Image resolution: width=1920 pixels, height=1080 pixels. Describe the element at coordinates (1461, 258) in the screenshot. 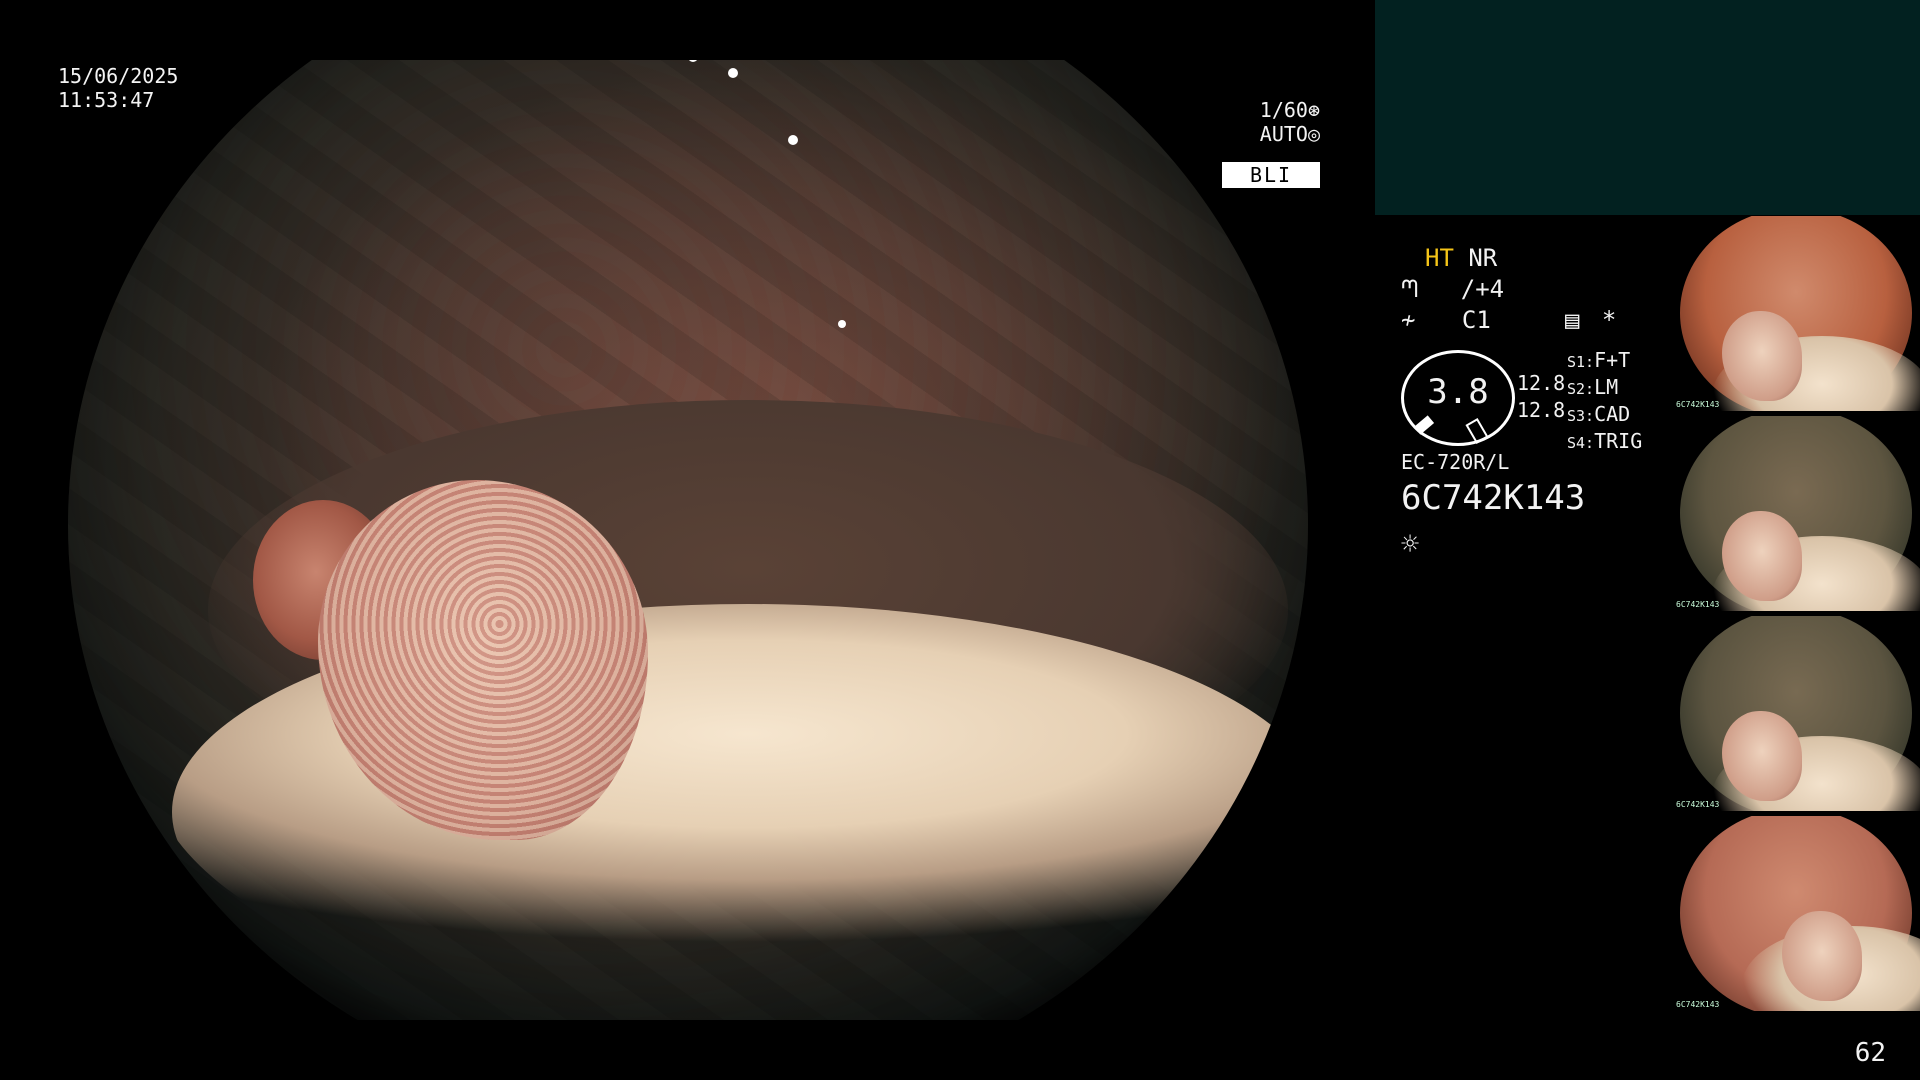

I see `ht-nr-row: HT NR` at that location.